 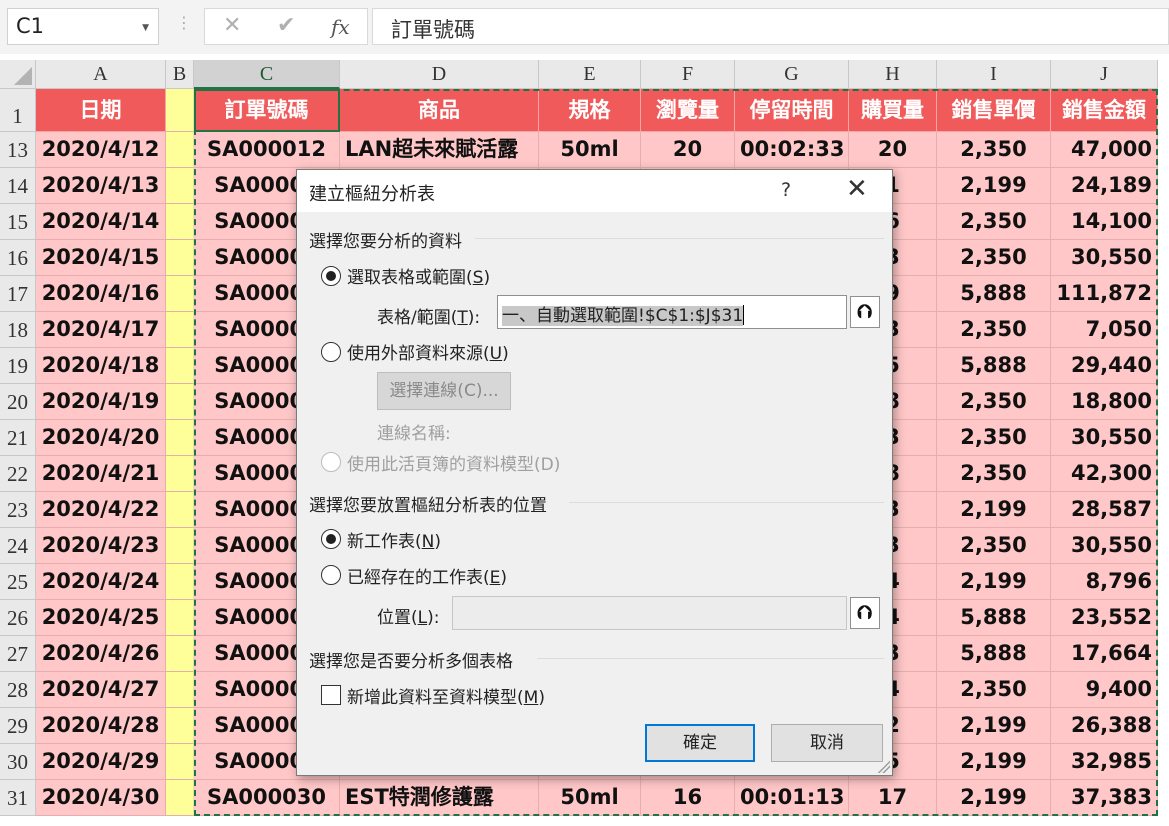 I want to click on collapse-dialog-icon: ⮉, so click(x=865, y=613).